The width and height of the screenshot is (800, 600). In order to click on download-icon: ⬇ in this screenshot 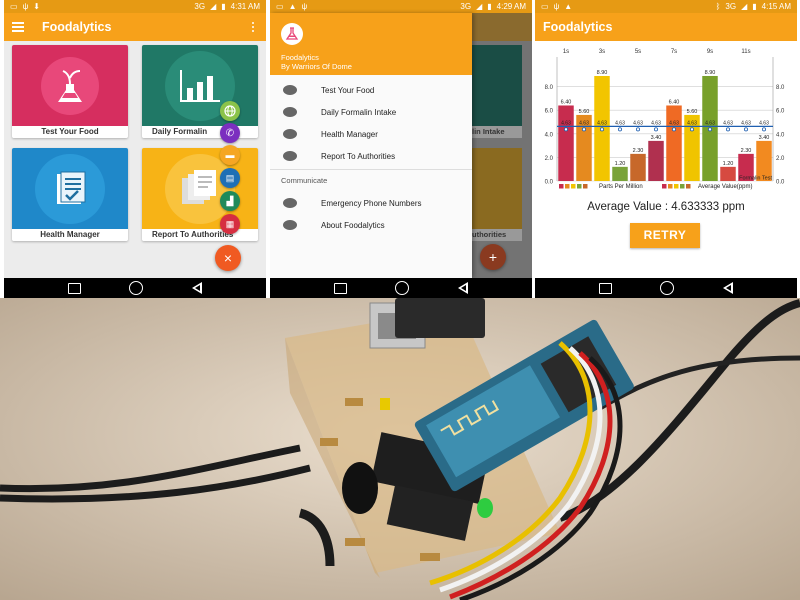, I will do `click(36, 6)`.